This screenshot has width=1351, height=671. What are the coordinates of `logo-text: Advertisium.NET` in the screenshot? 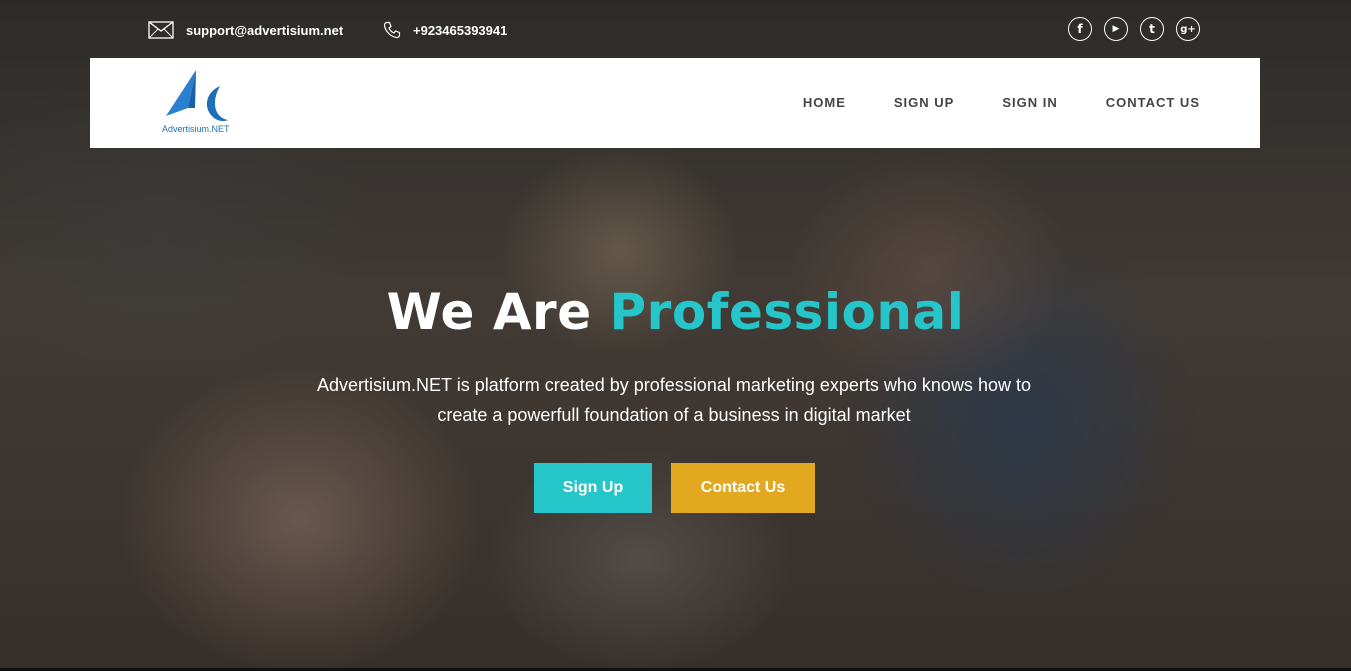 It's located at (196, 129).